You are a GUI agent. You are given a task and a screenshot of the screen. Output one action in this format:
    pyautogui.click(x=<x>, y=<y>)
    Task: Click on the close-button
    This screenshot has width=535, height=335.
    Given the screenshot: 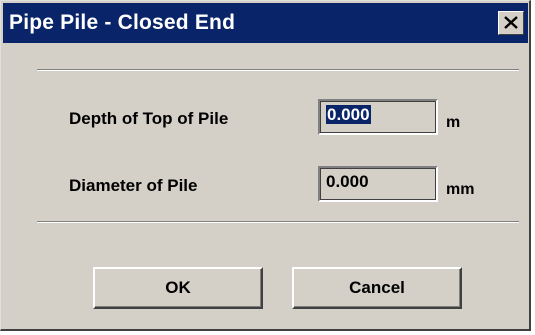 What is the action you would take?
    pyautogui.click(x=511, y=23)
    